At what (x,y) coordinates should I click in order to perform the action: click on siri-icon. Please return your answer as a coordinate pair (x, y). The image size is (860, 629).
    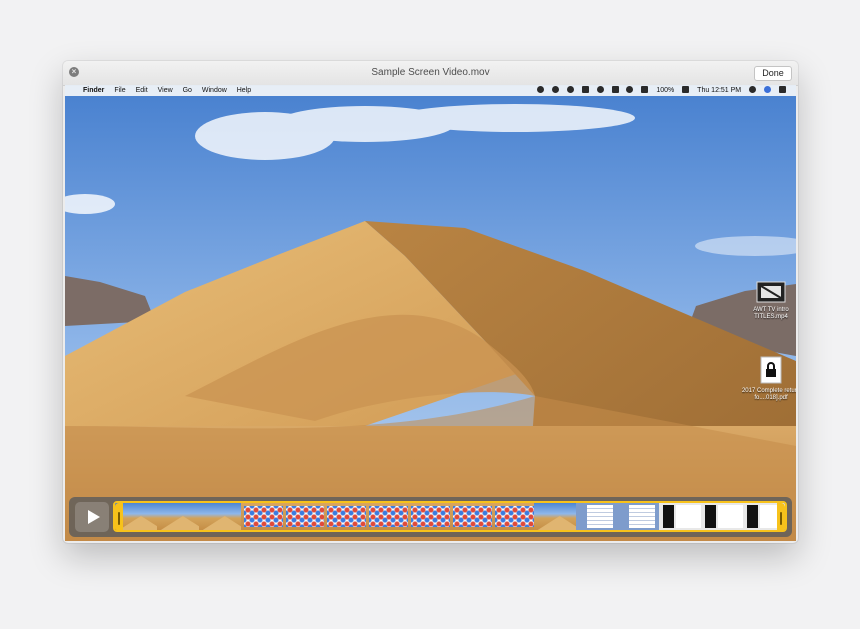
    Looking at the image, I should click on (768, 89).